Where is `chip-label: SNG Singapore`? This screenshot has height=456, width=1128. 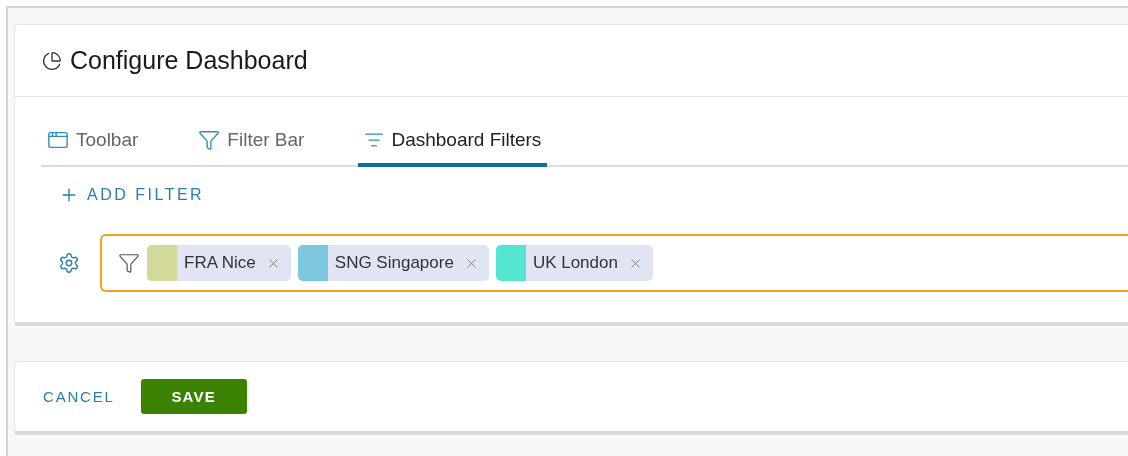 chip-label: SNG Singapore is located at coordinates (394, 263).